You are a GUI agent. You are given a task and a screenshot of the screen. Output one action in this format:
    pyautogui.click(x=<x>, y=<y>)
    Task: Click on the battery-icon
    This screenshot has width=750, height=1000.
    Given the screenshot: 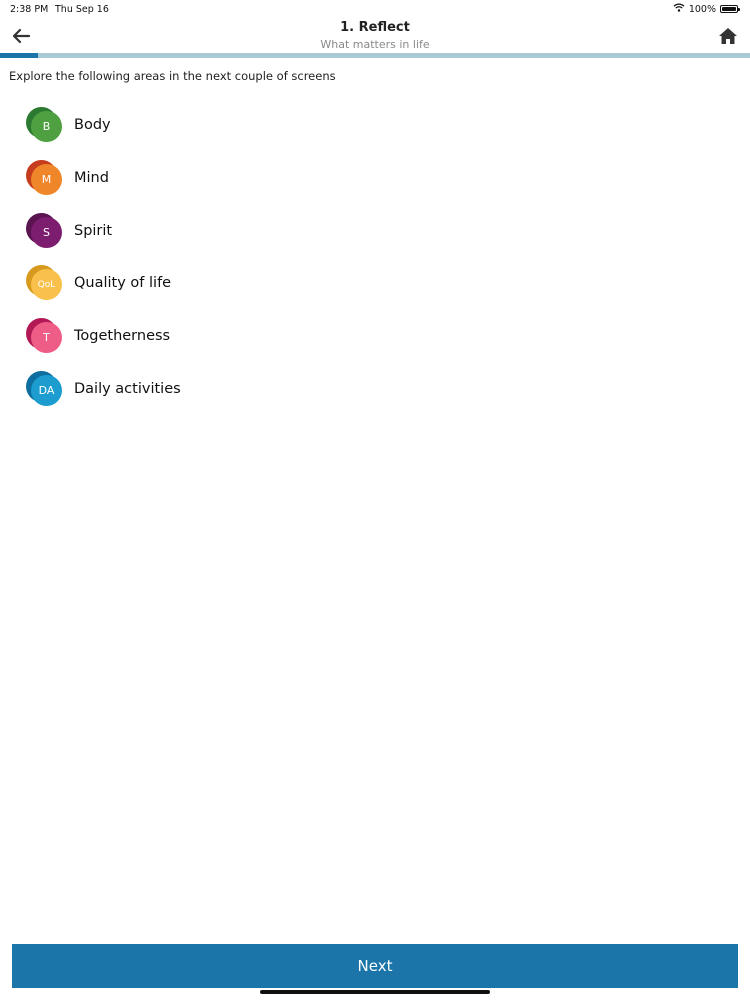 What is the action you would take?
    pyautogui.click(x=730, y=9)
    